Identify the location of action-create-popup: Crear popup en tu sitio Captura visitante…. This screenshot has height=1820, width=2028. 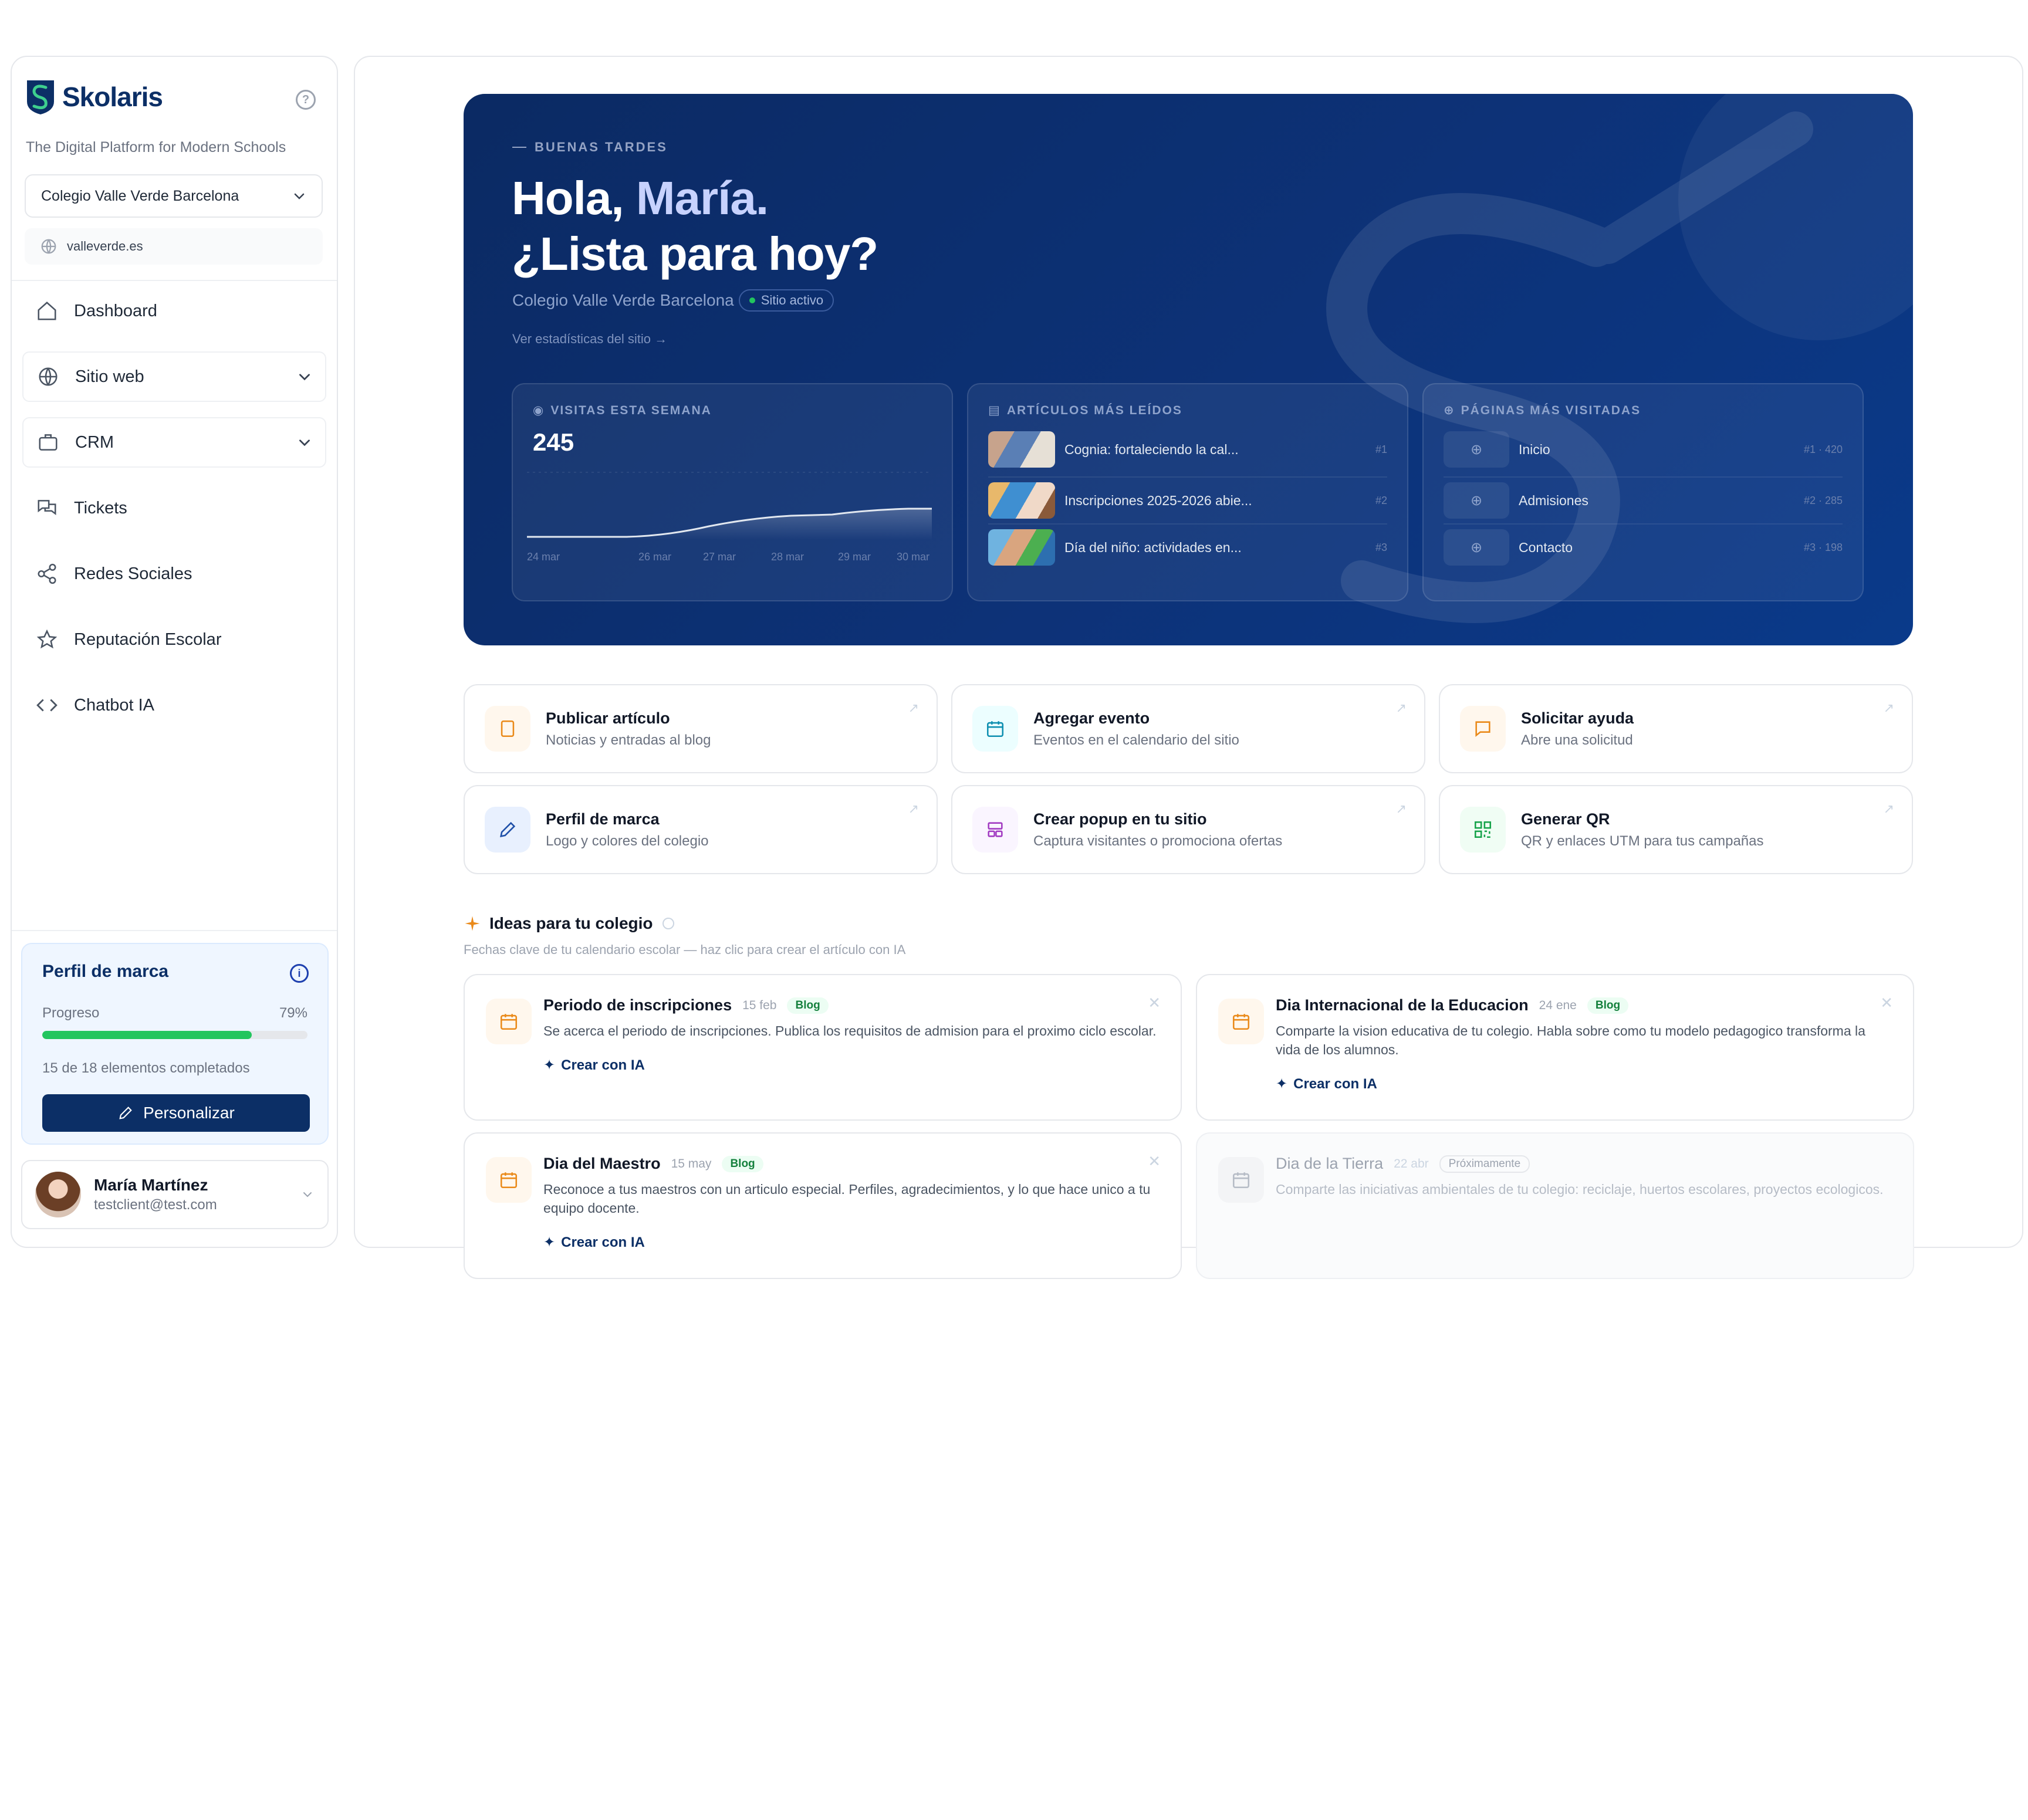
(1188, 829).